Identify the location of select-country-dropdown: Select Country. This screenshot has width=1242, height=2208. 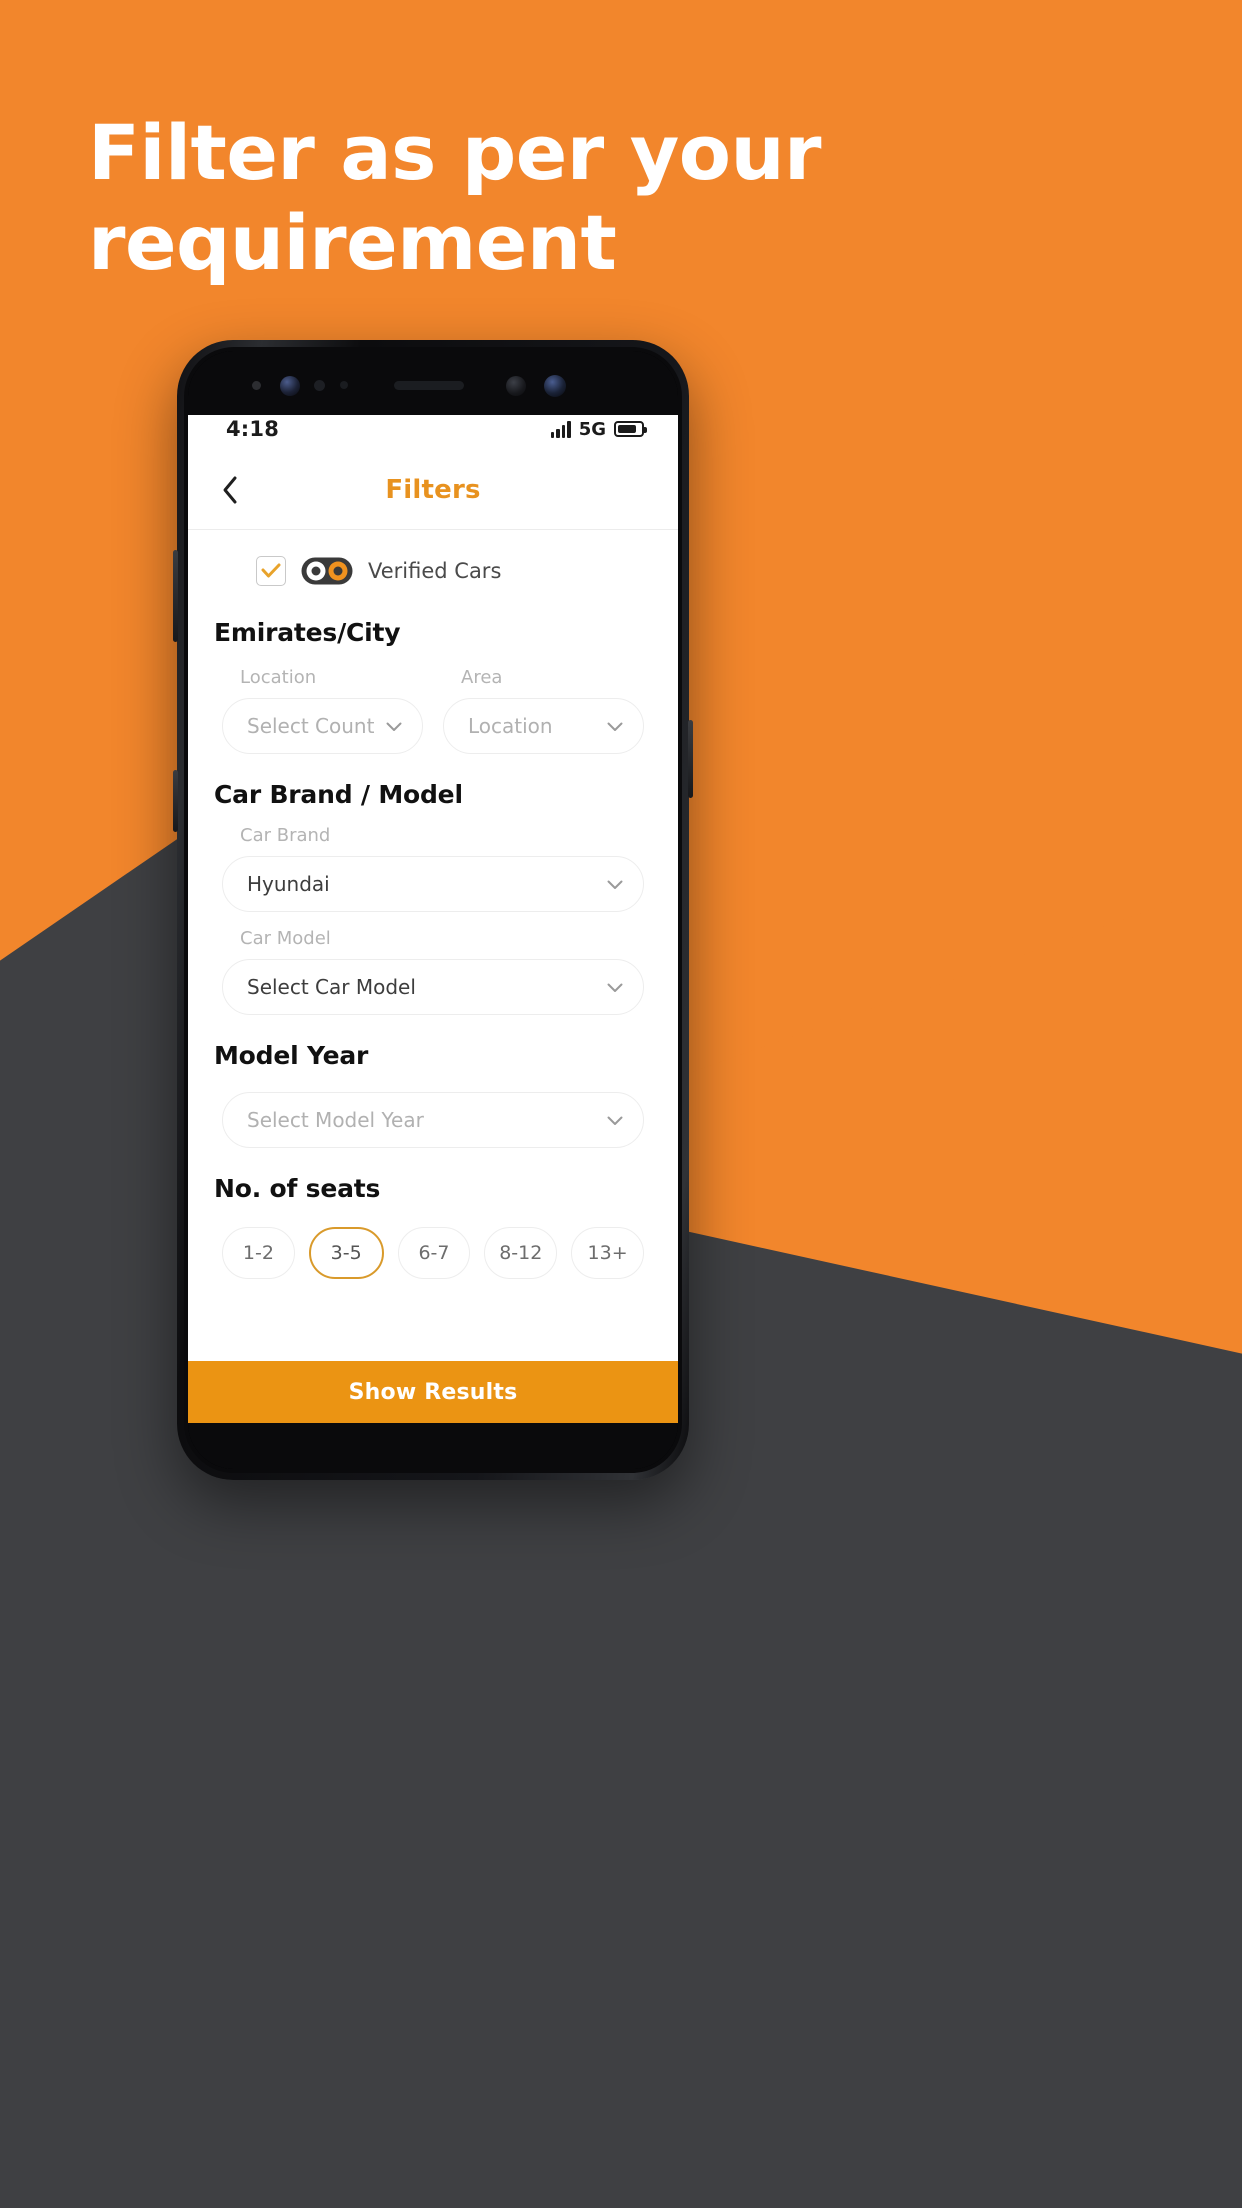
(322, 726).